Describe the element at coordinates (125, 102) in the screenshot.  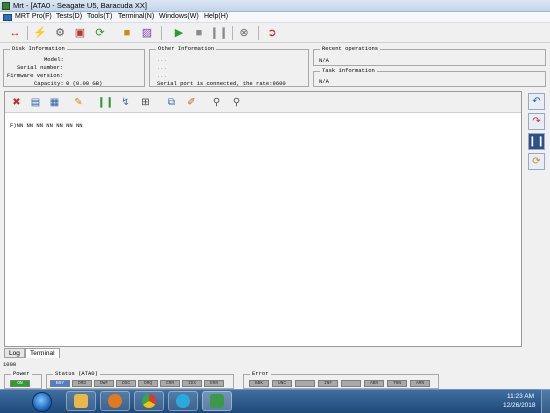
I see `branch-icon: ↯` at that location.